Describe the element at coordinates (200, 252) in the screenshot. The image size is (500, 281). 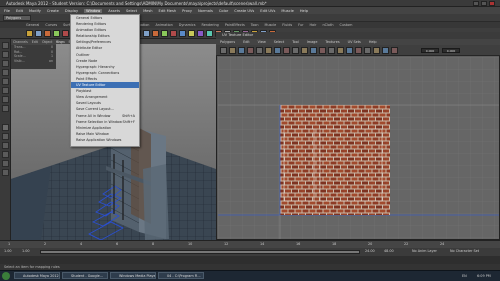
I see `range-bar` at that location.